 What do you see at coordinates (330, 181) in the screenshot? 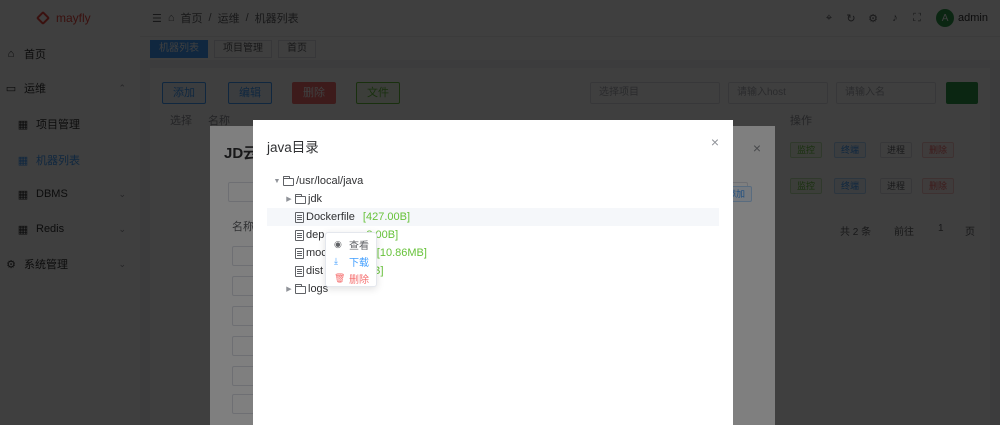
I see `tree-node-label: /usr/local/java` at bounding box center [330, 181].